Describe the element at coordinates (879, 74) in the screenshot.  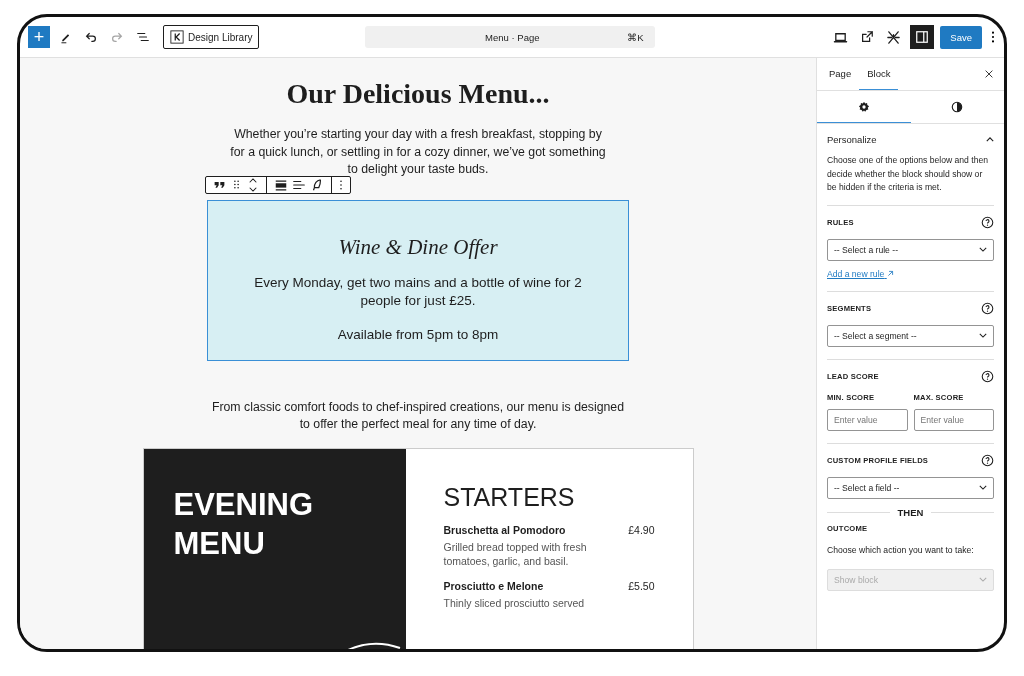
I see `sidebar-tab: Block` at that location.